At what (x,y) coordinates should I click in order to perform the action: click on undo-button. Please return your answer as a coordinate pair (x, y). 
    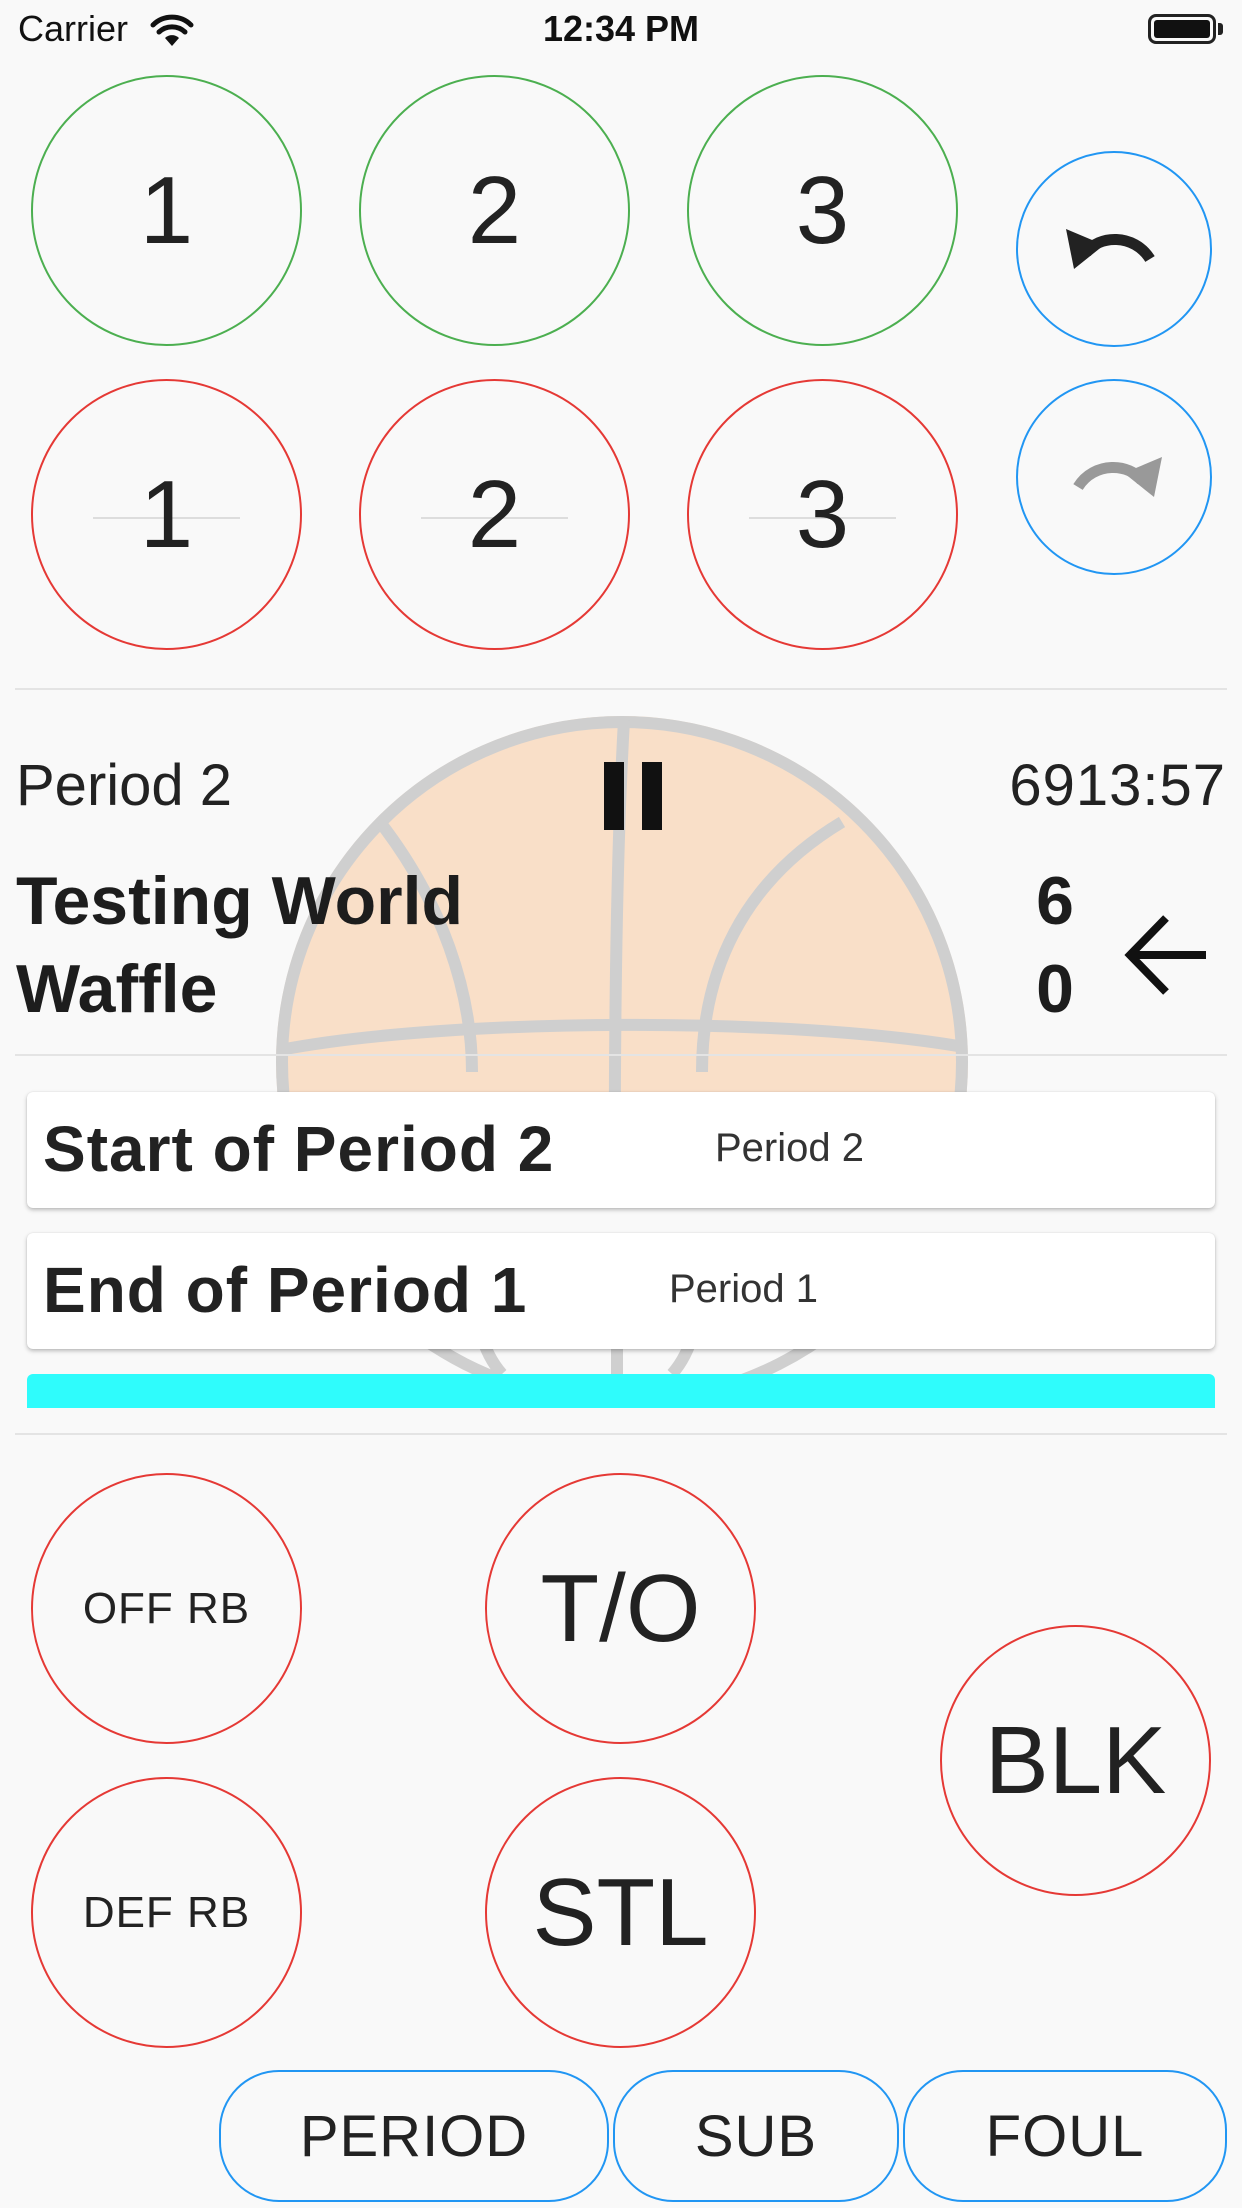
    Looking at the image, I should click on (1114, 249).